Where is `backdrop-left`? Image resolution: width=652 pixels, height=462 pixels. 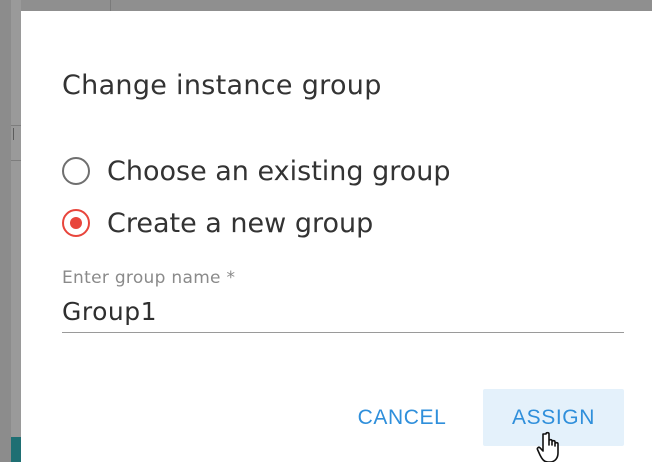 backdrop-left is located at coordinates (10, 231).